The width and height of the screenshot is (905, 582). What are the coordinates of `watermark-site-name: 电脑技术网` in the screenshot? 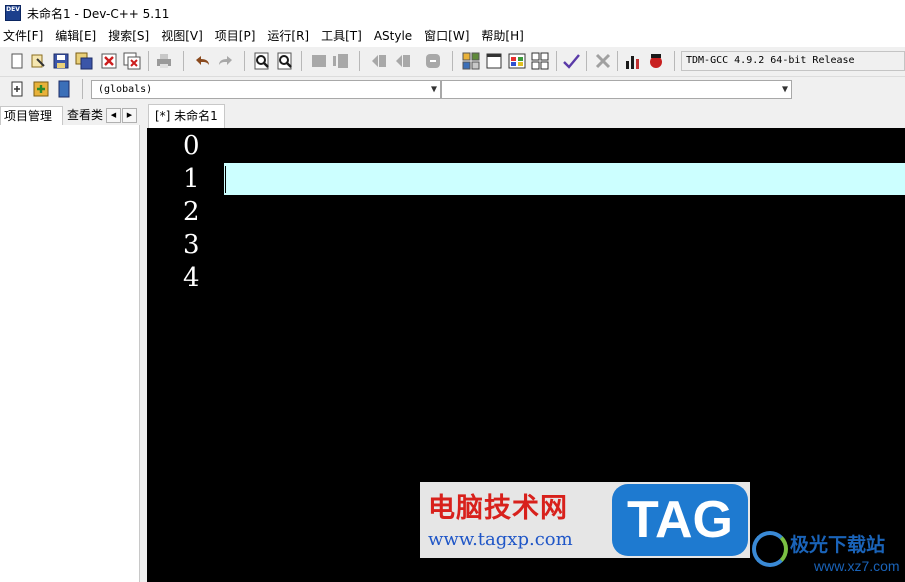 It's located at (498, 508).